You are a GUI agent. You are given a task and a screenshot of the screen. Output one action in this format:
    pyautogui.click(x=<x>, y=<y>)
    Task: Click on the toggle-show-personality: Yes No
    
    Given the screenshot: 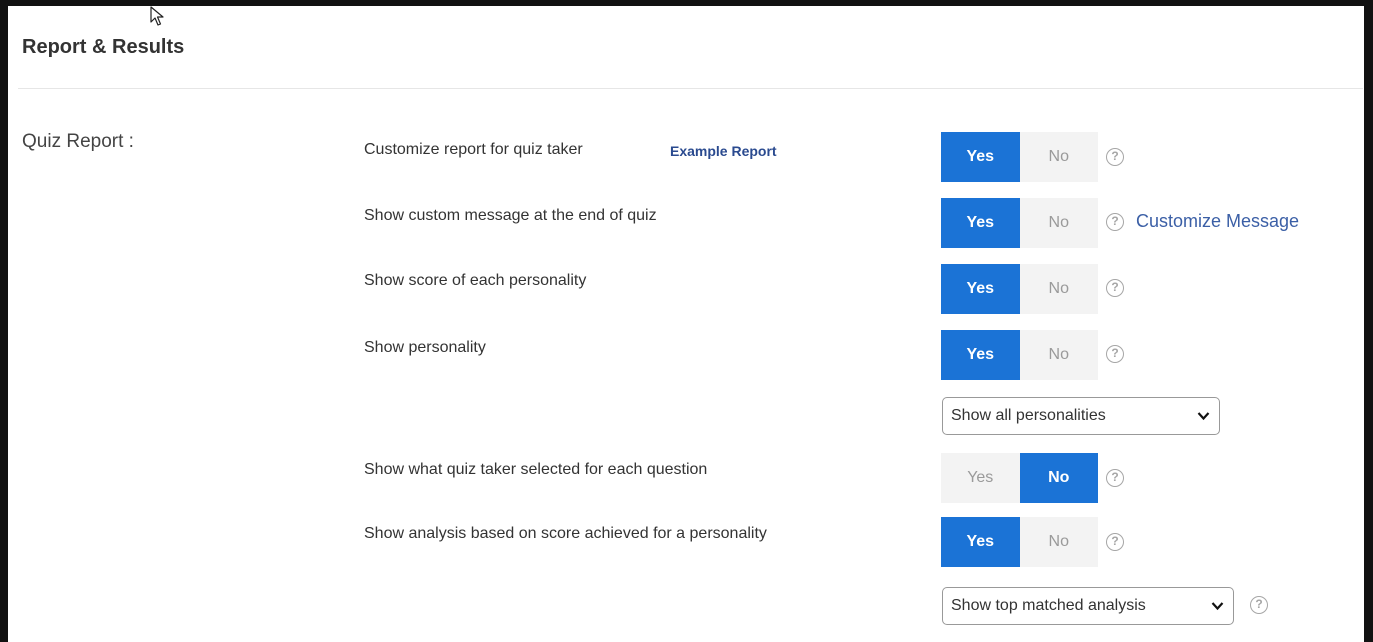 What is the action you would take?
    pyautogui.click(x=1019, y=355)
    